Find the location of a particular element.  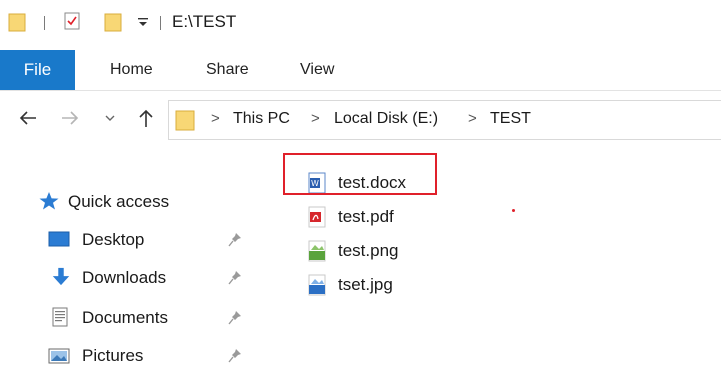

up-arrow-icon is located at coordinates (146, 118).